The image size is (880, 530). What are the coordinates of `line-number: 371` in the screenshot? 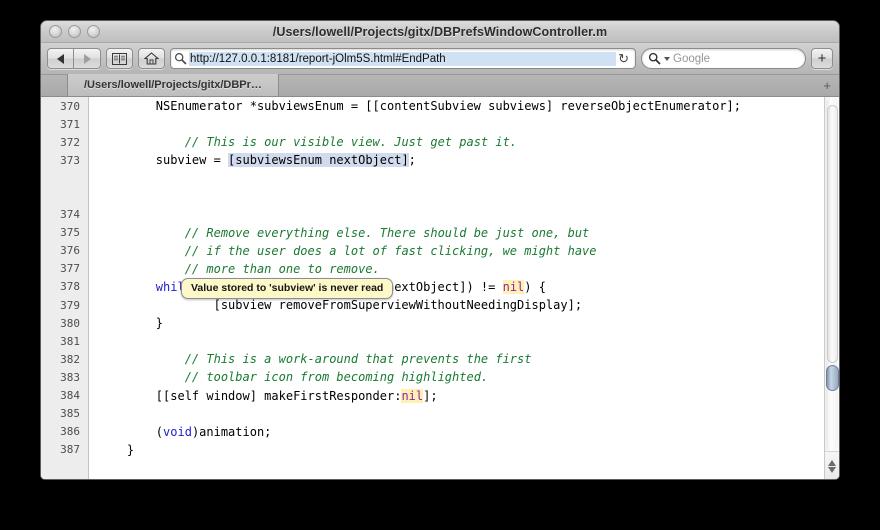 It's located at (70, 124).